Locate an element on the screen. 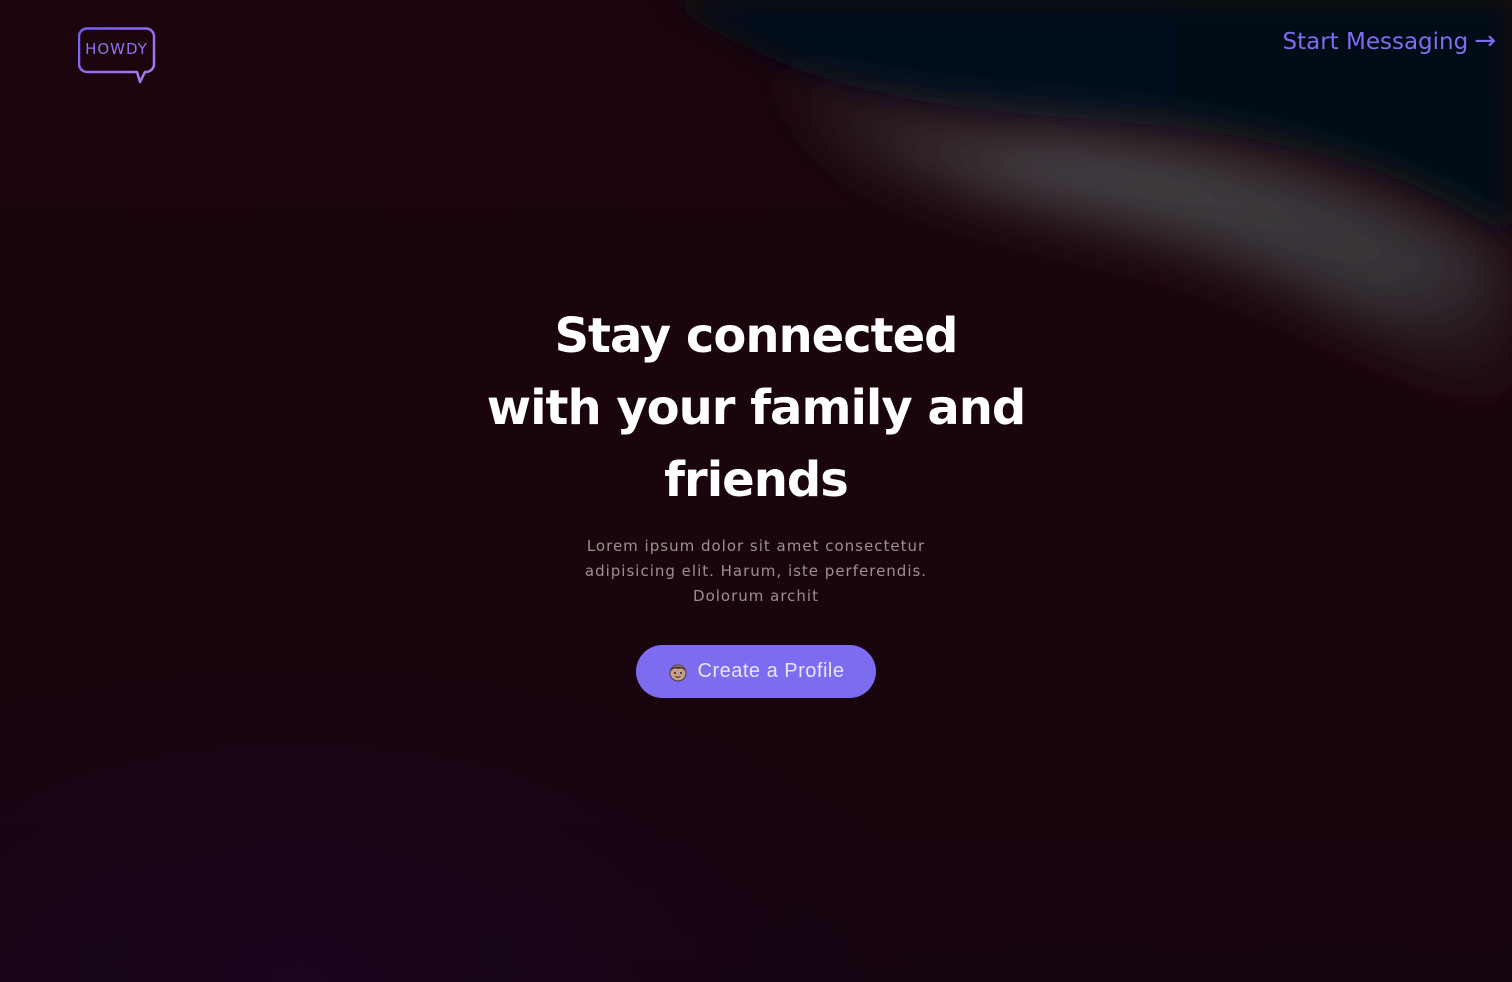 Image resolution: width=1512 pixels, height=982 pixels. create-profile-button: Create a Profile is located at coordinates (756, 671).